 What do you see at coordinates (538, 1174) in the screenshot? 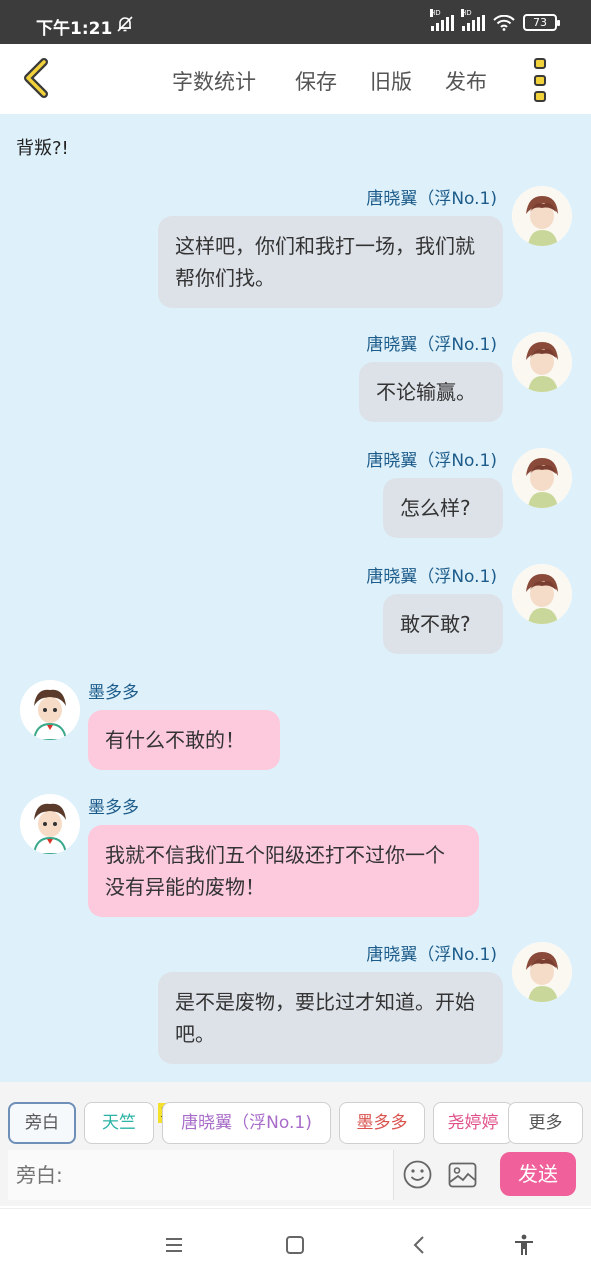
I see `send-button: 发送` at bounding box center [538, 1174].